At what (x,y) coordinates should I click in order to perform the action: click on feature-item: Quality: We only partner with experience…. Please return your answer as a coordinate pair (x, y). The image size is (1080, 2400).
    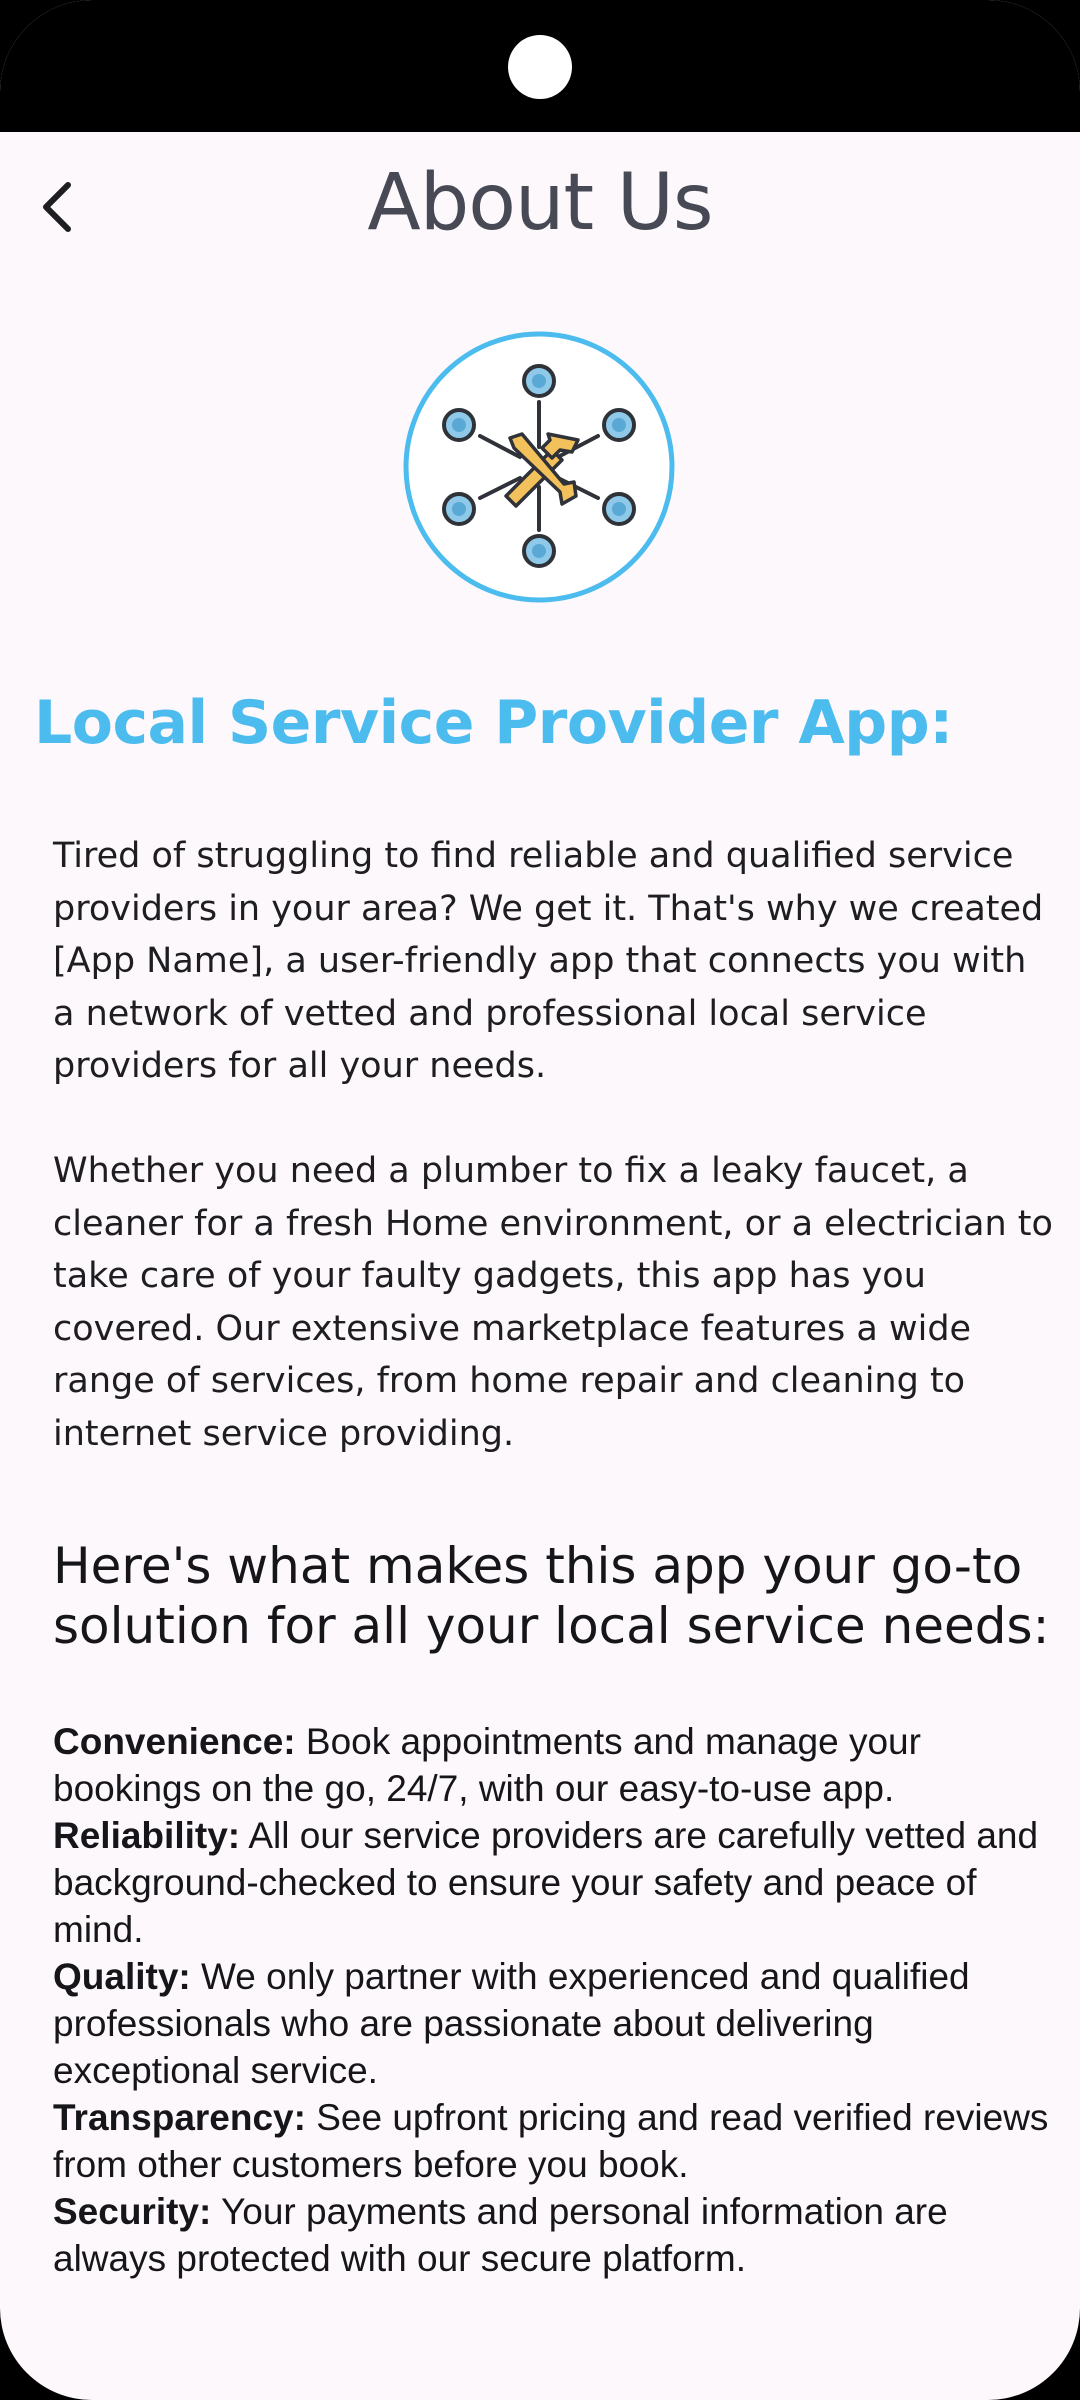
    Looking at the image, I should click on (558, 2023).